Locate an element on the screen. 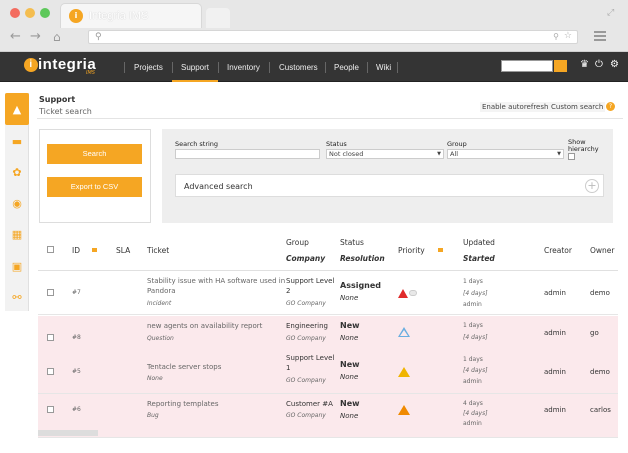 This screenshot has height=453, width=628. star-icon: ☆ is located at coordinates (568, 36).